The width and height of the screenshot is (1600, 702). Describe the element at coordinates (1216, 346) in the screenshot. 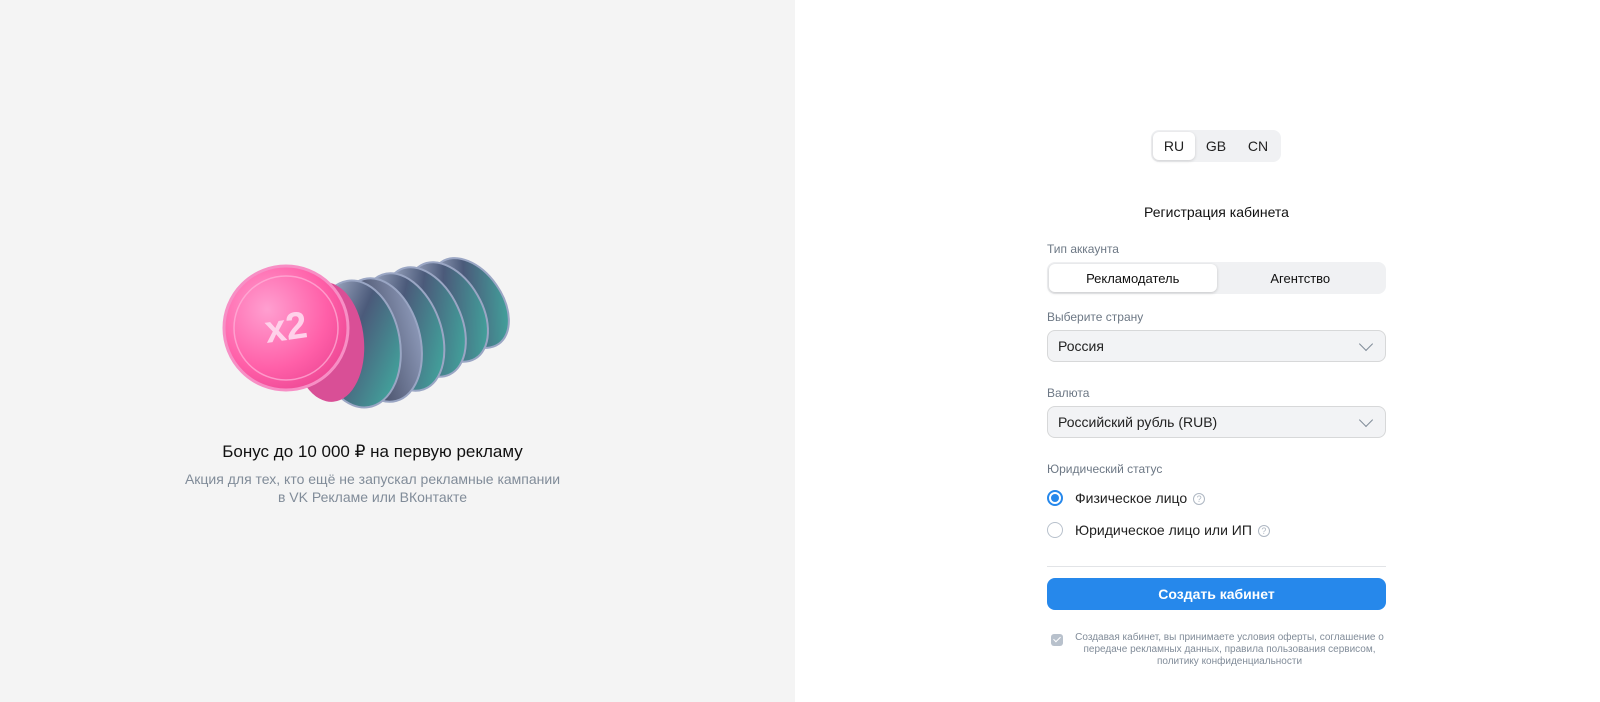

I see `country-select: Россия` at that location.